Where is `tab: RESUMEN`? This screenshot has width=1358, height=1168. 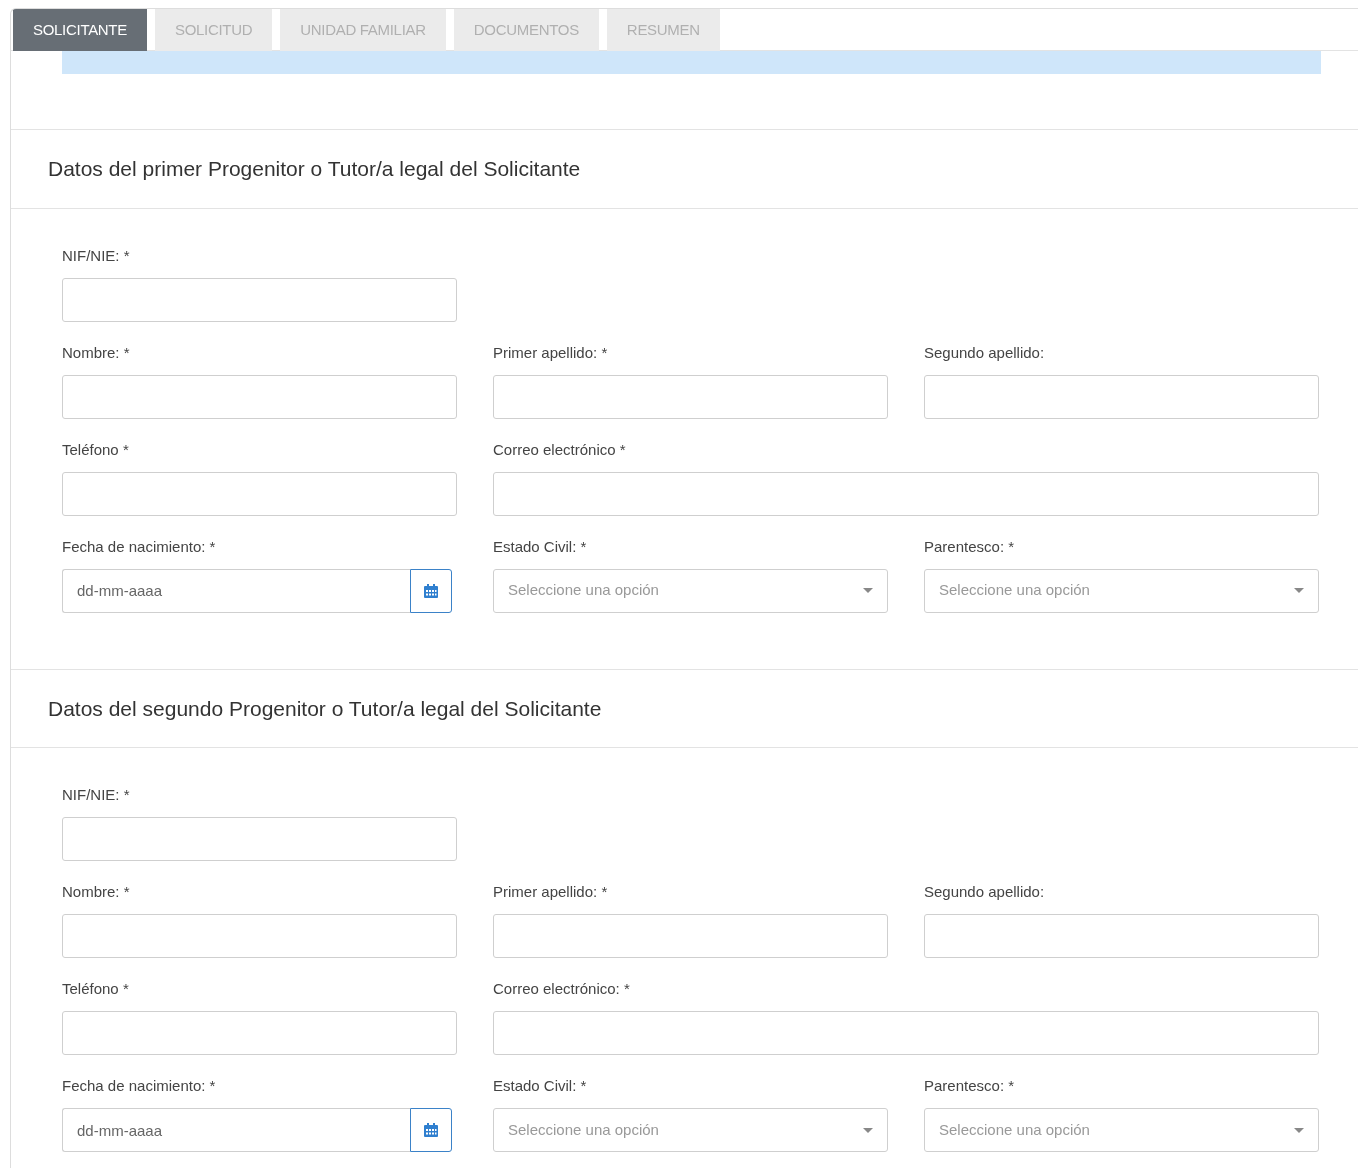 tab: RESUMEN is located at coordinates (663, 30).